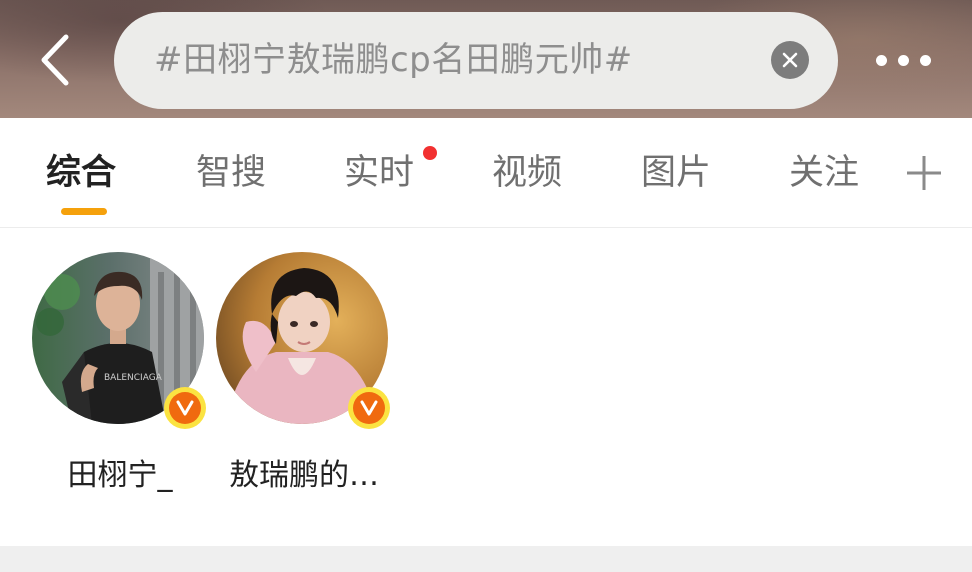 Image resolution: width=972 pixels, height=572 pixels. I want to click on user-name: 田栩宁_, so click(120, 472).